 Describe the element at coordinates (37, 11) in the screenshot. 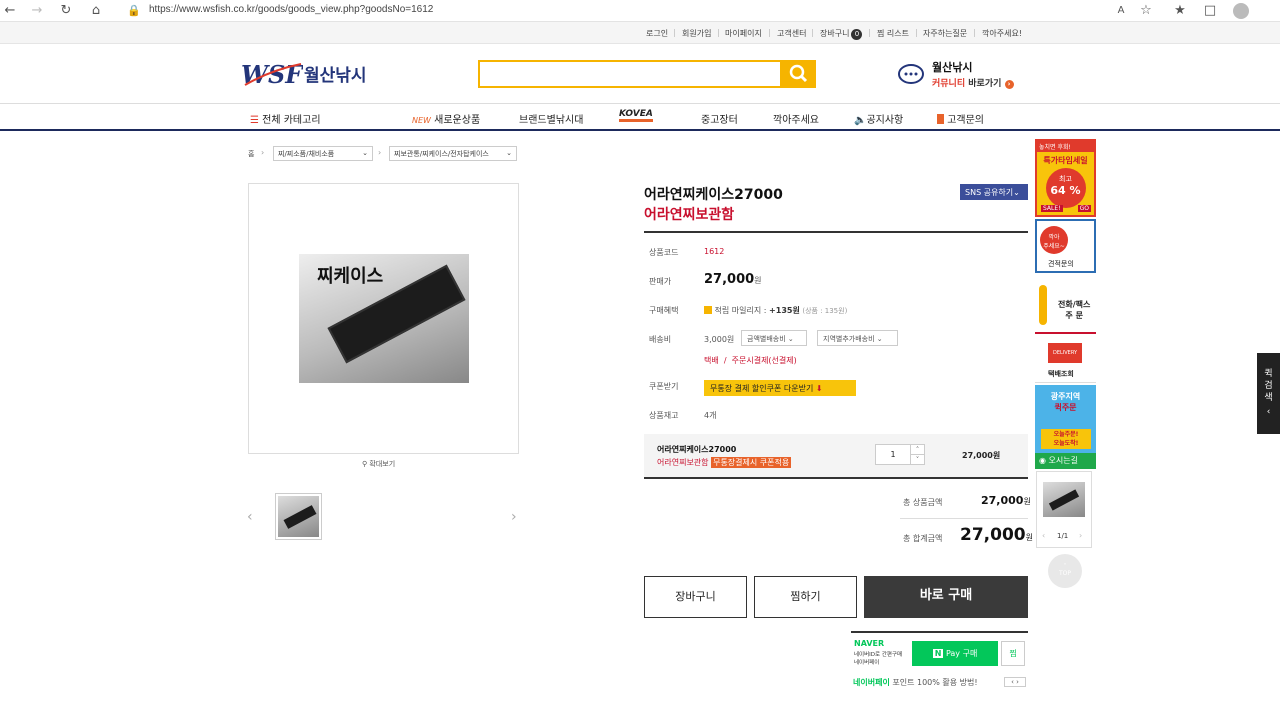

I see `forward-icon: →` at that location.